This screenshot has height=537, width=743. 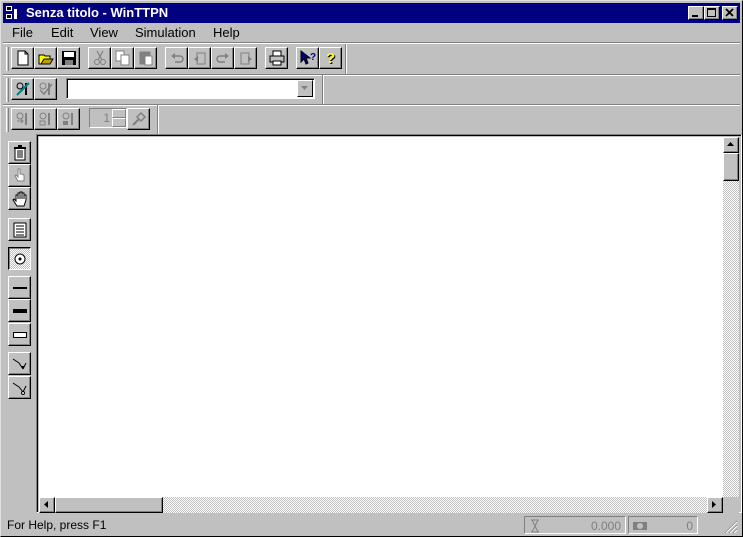 I want to click on menu-bar: File Edit View Simulation Help, so click(x=371, y=32).